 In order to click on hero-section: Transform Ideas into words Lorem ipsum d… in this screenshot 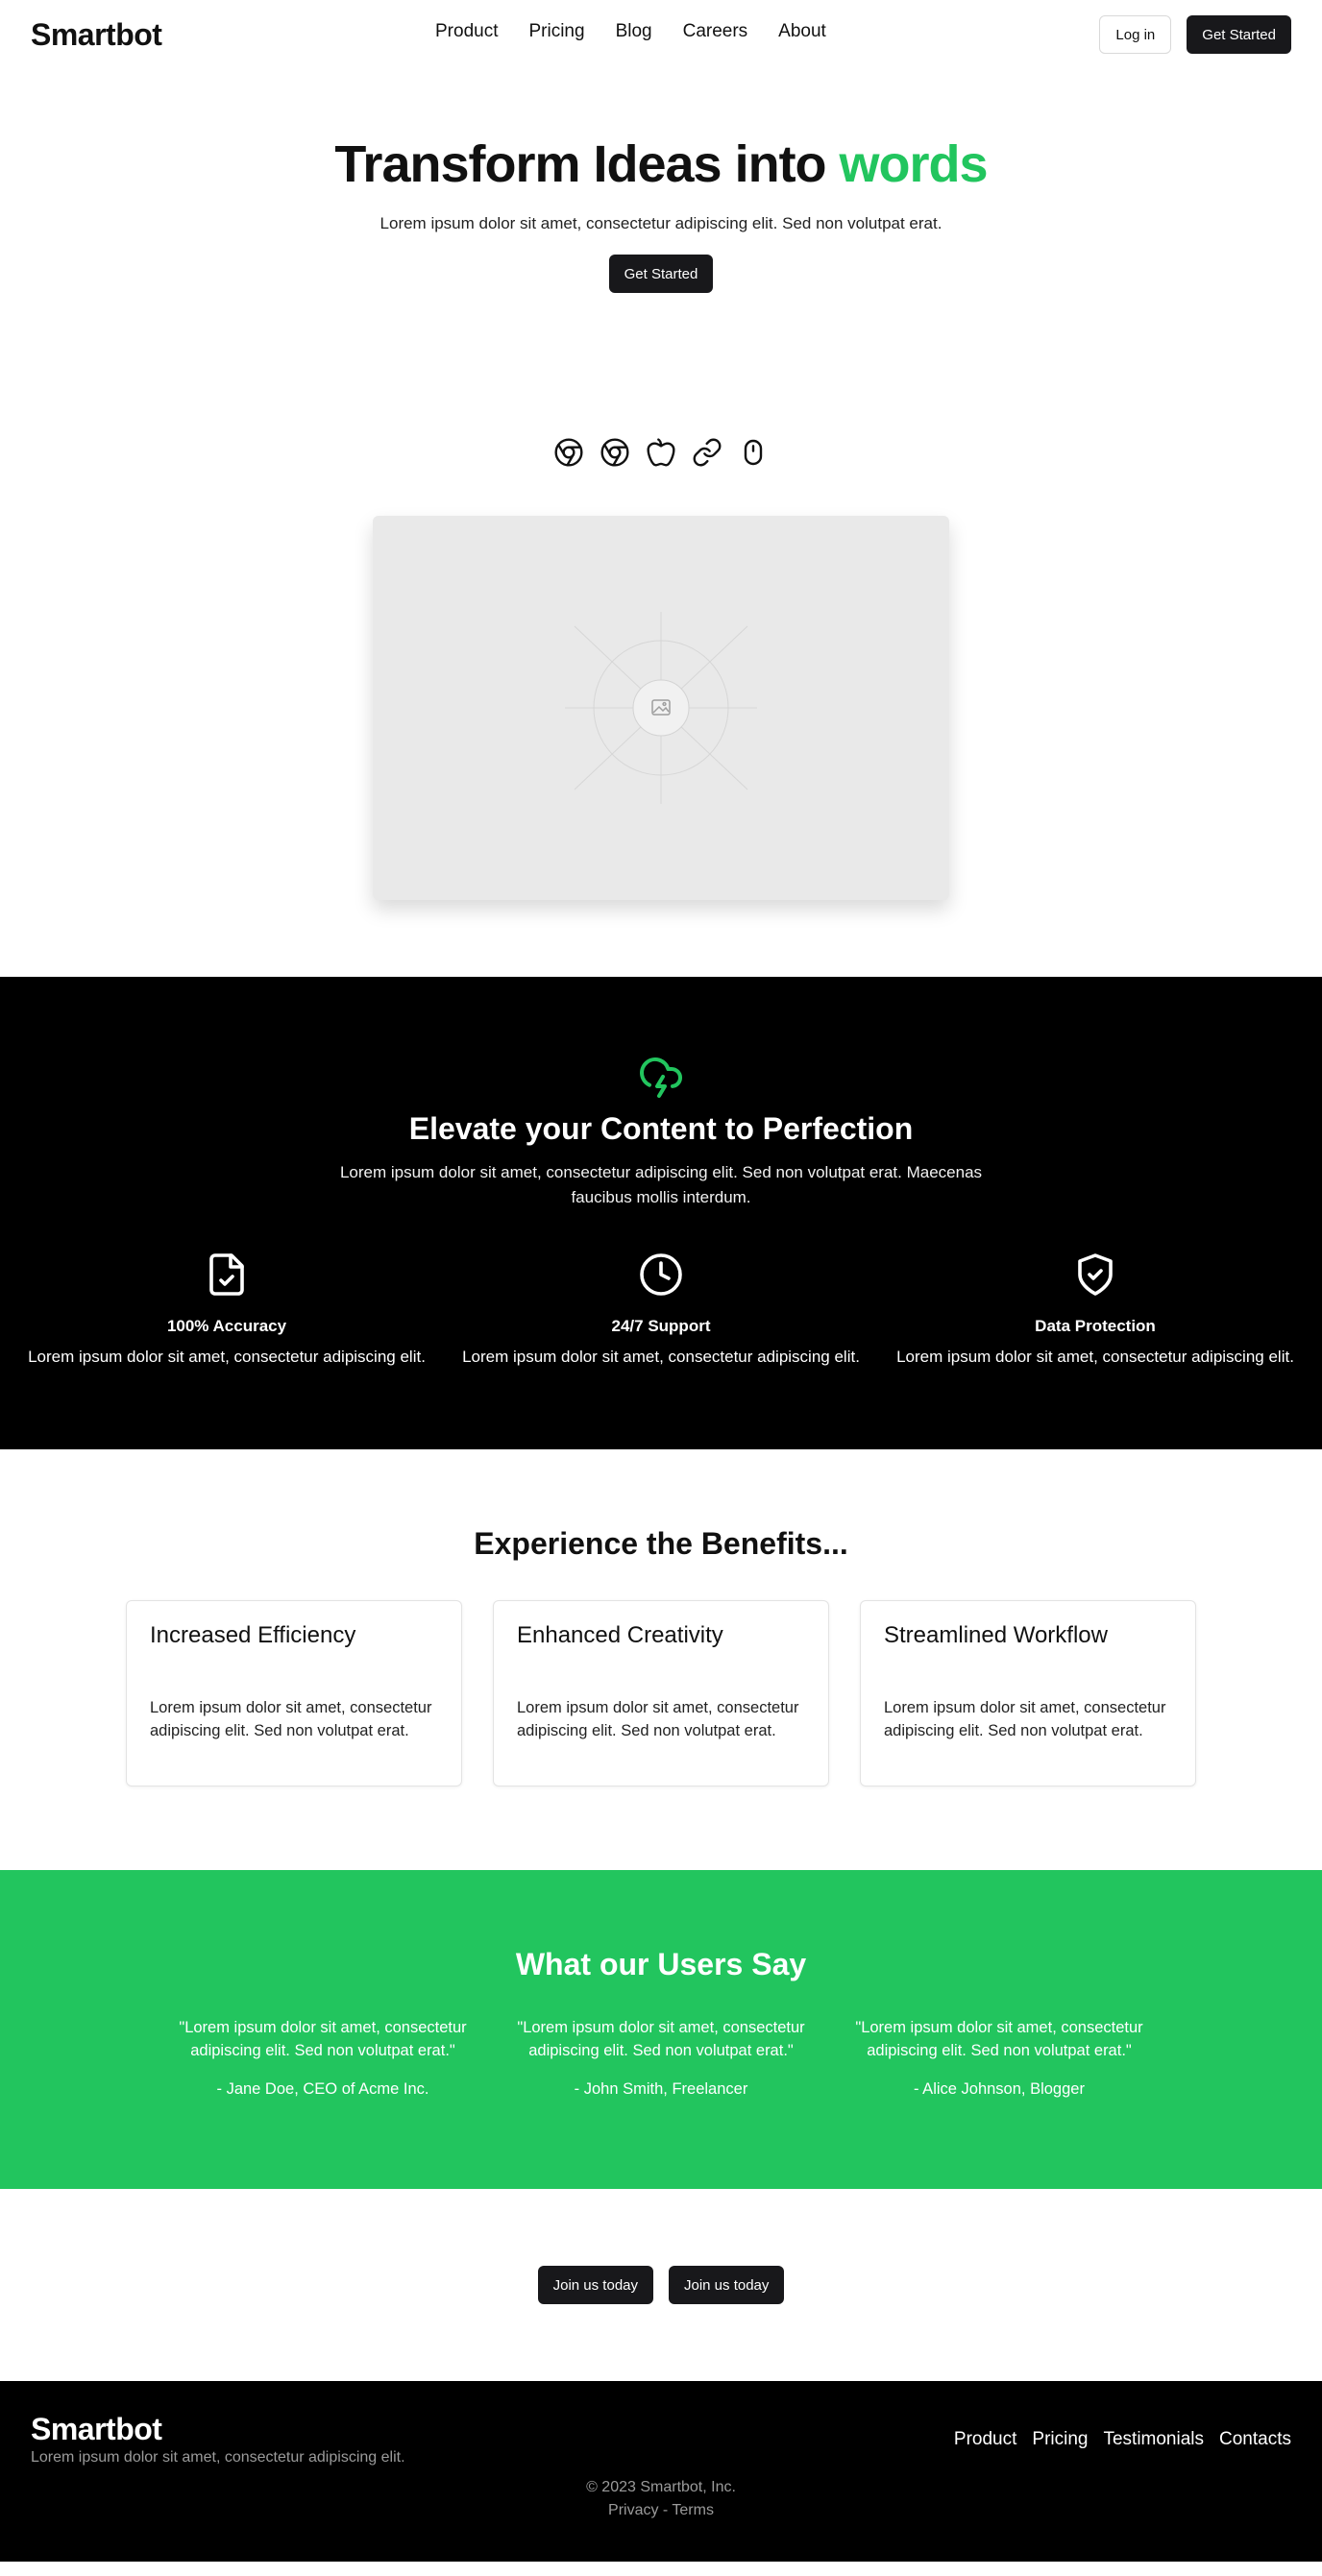, I will do `click(661, 181)`.